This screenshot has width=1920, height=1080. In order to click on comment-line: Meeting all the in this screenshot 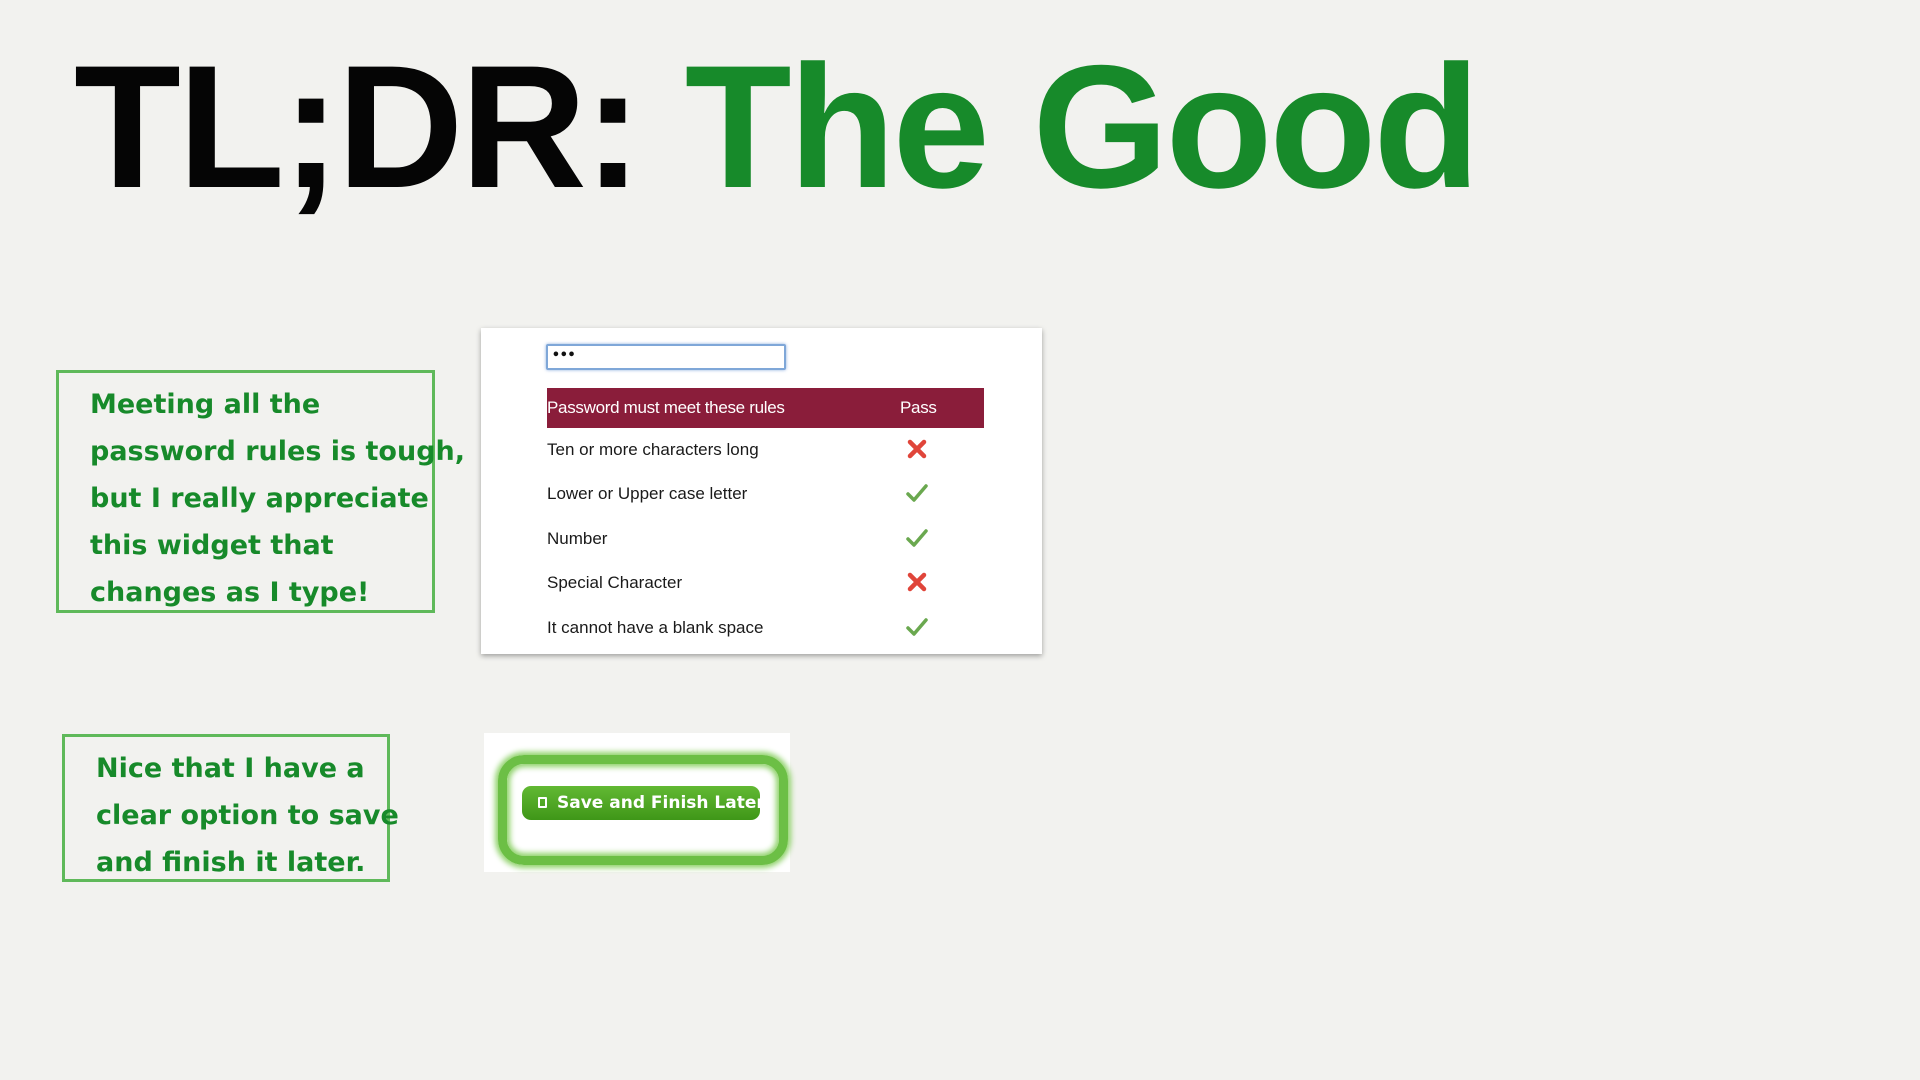, I will do `click(205, 404)`.